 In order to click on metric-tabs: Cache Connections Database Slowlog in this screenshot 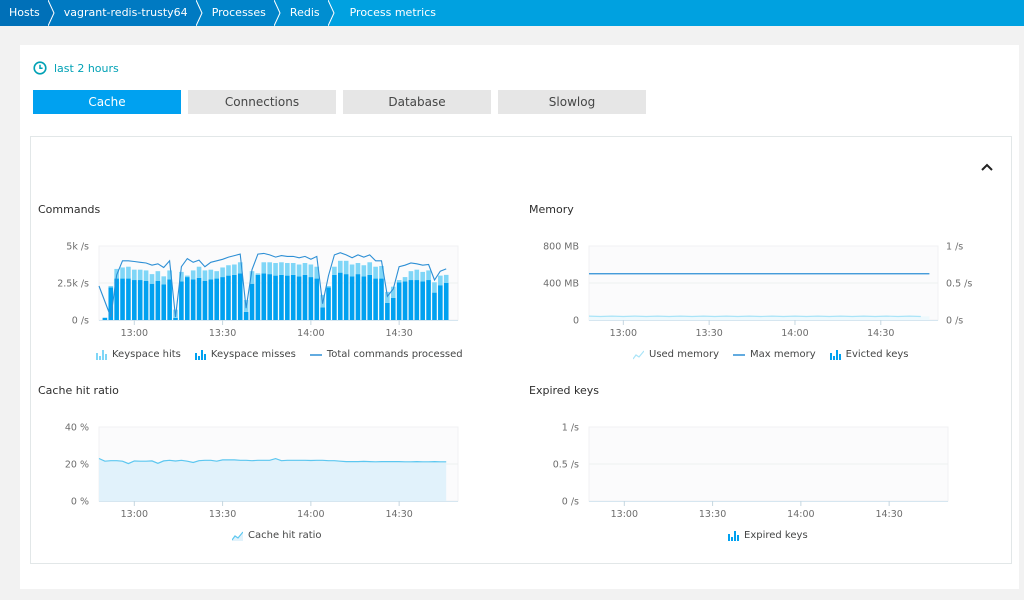, I will do `click(343, 102)`.